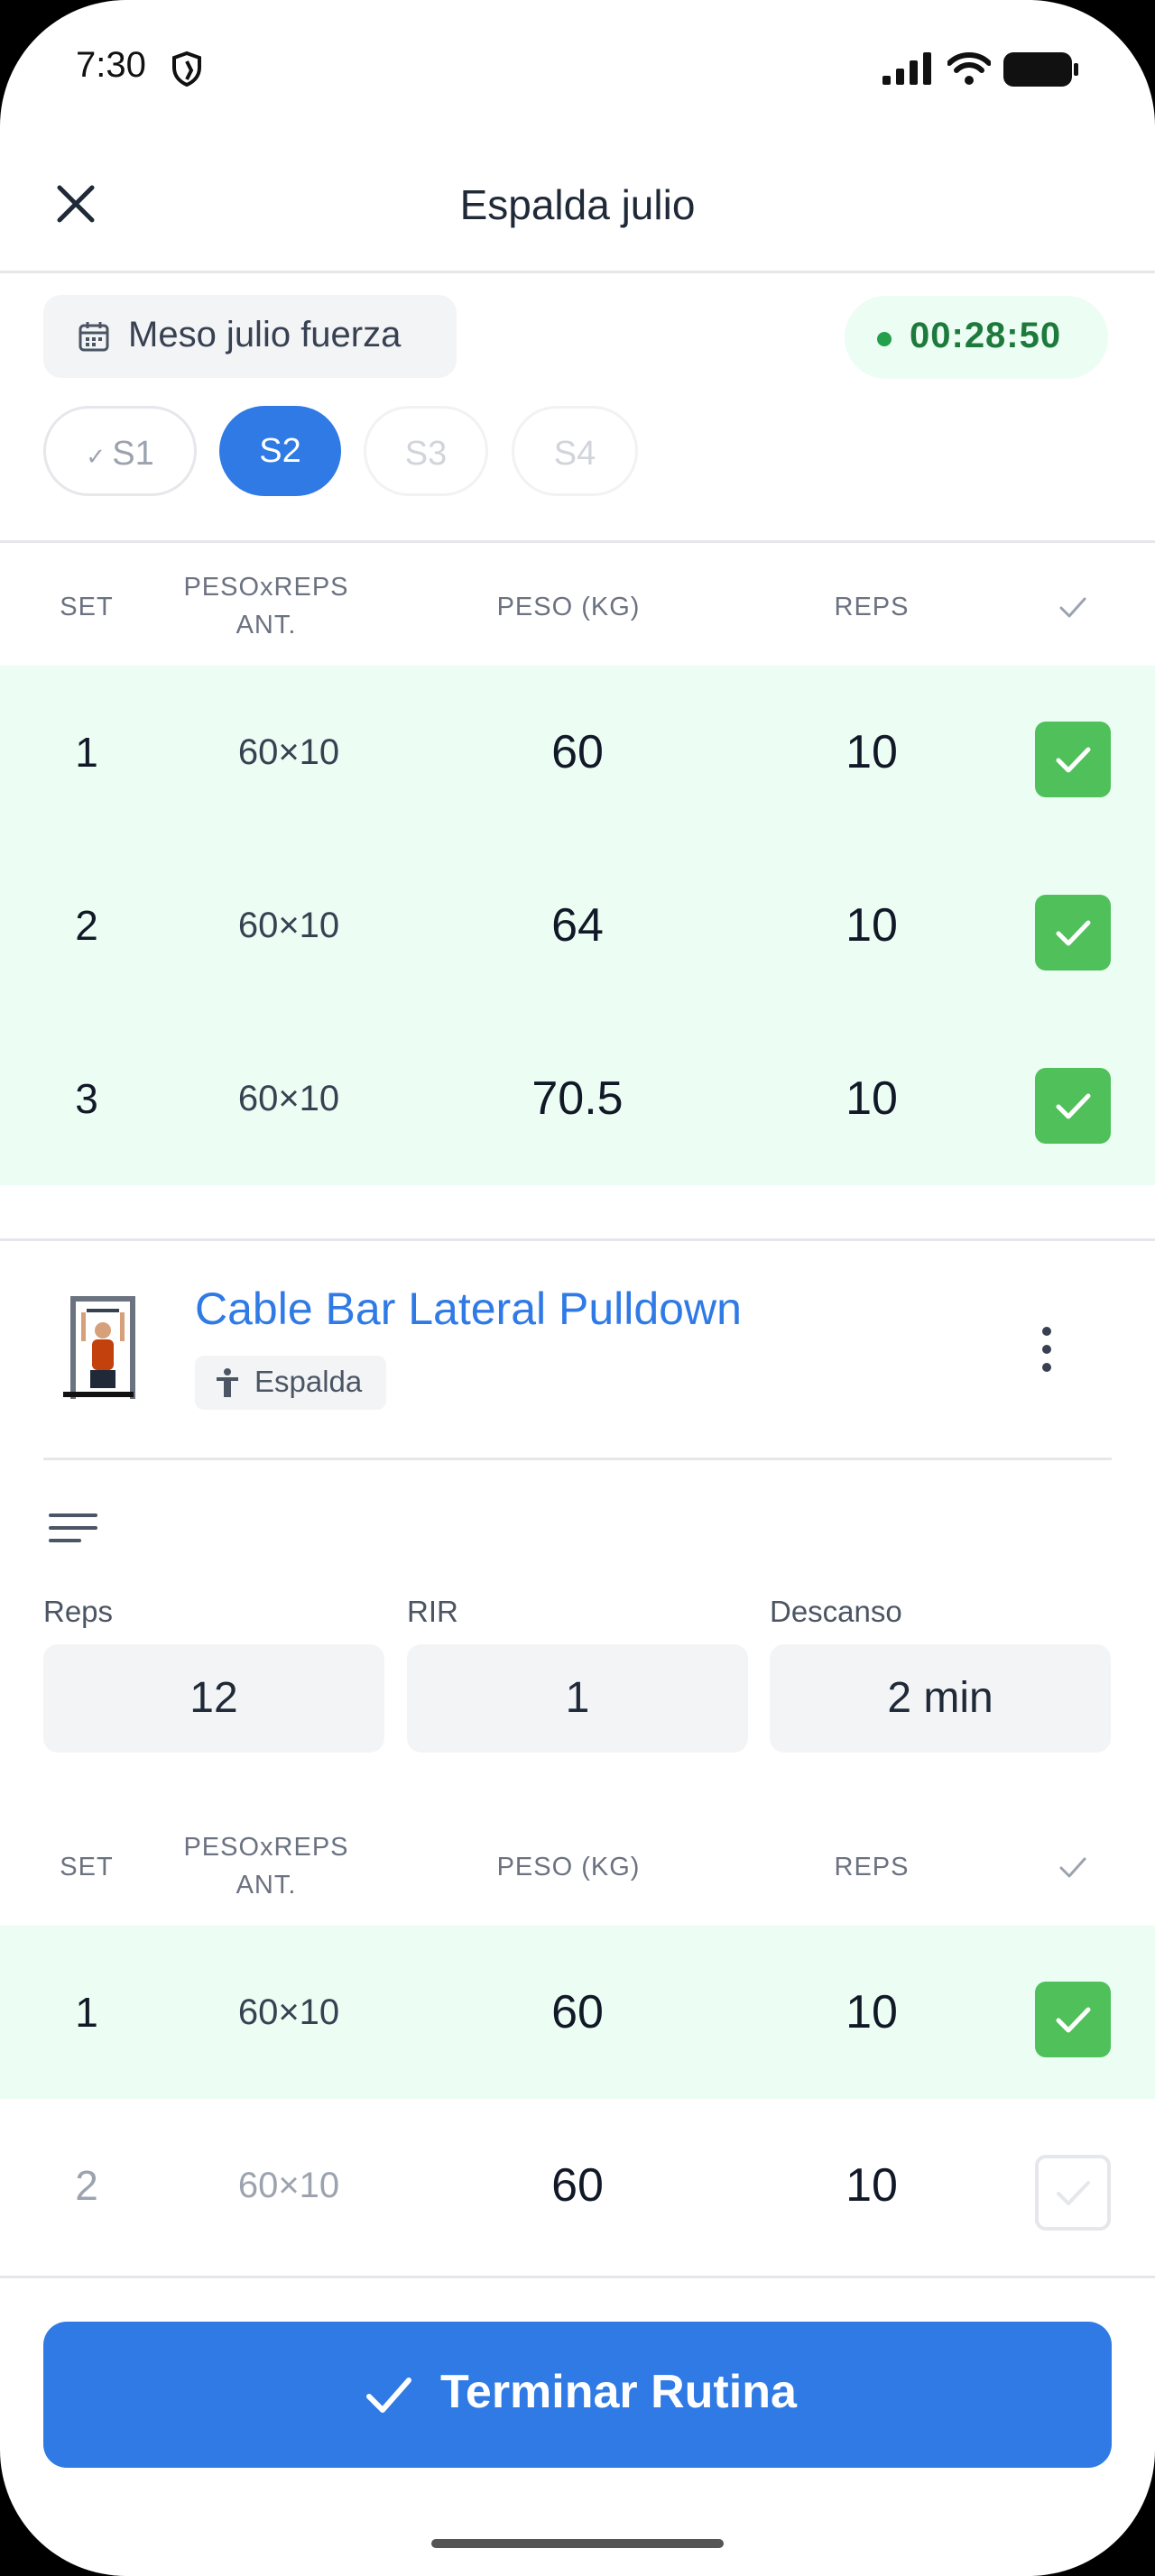  What do you see at coordinates (906, 68) in the screenshot?
I see `signal-icon` at bounding box center [906, 68].